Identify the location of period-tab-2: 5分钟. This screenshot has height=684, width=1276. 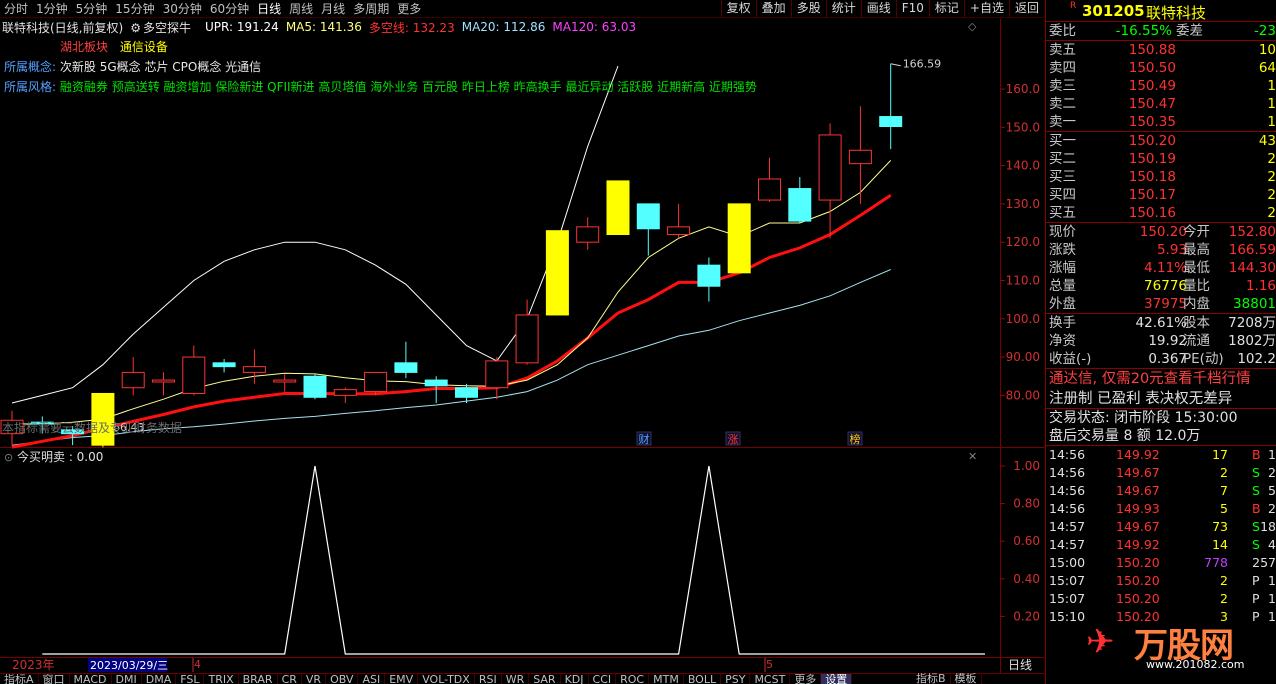
(92, 9).